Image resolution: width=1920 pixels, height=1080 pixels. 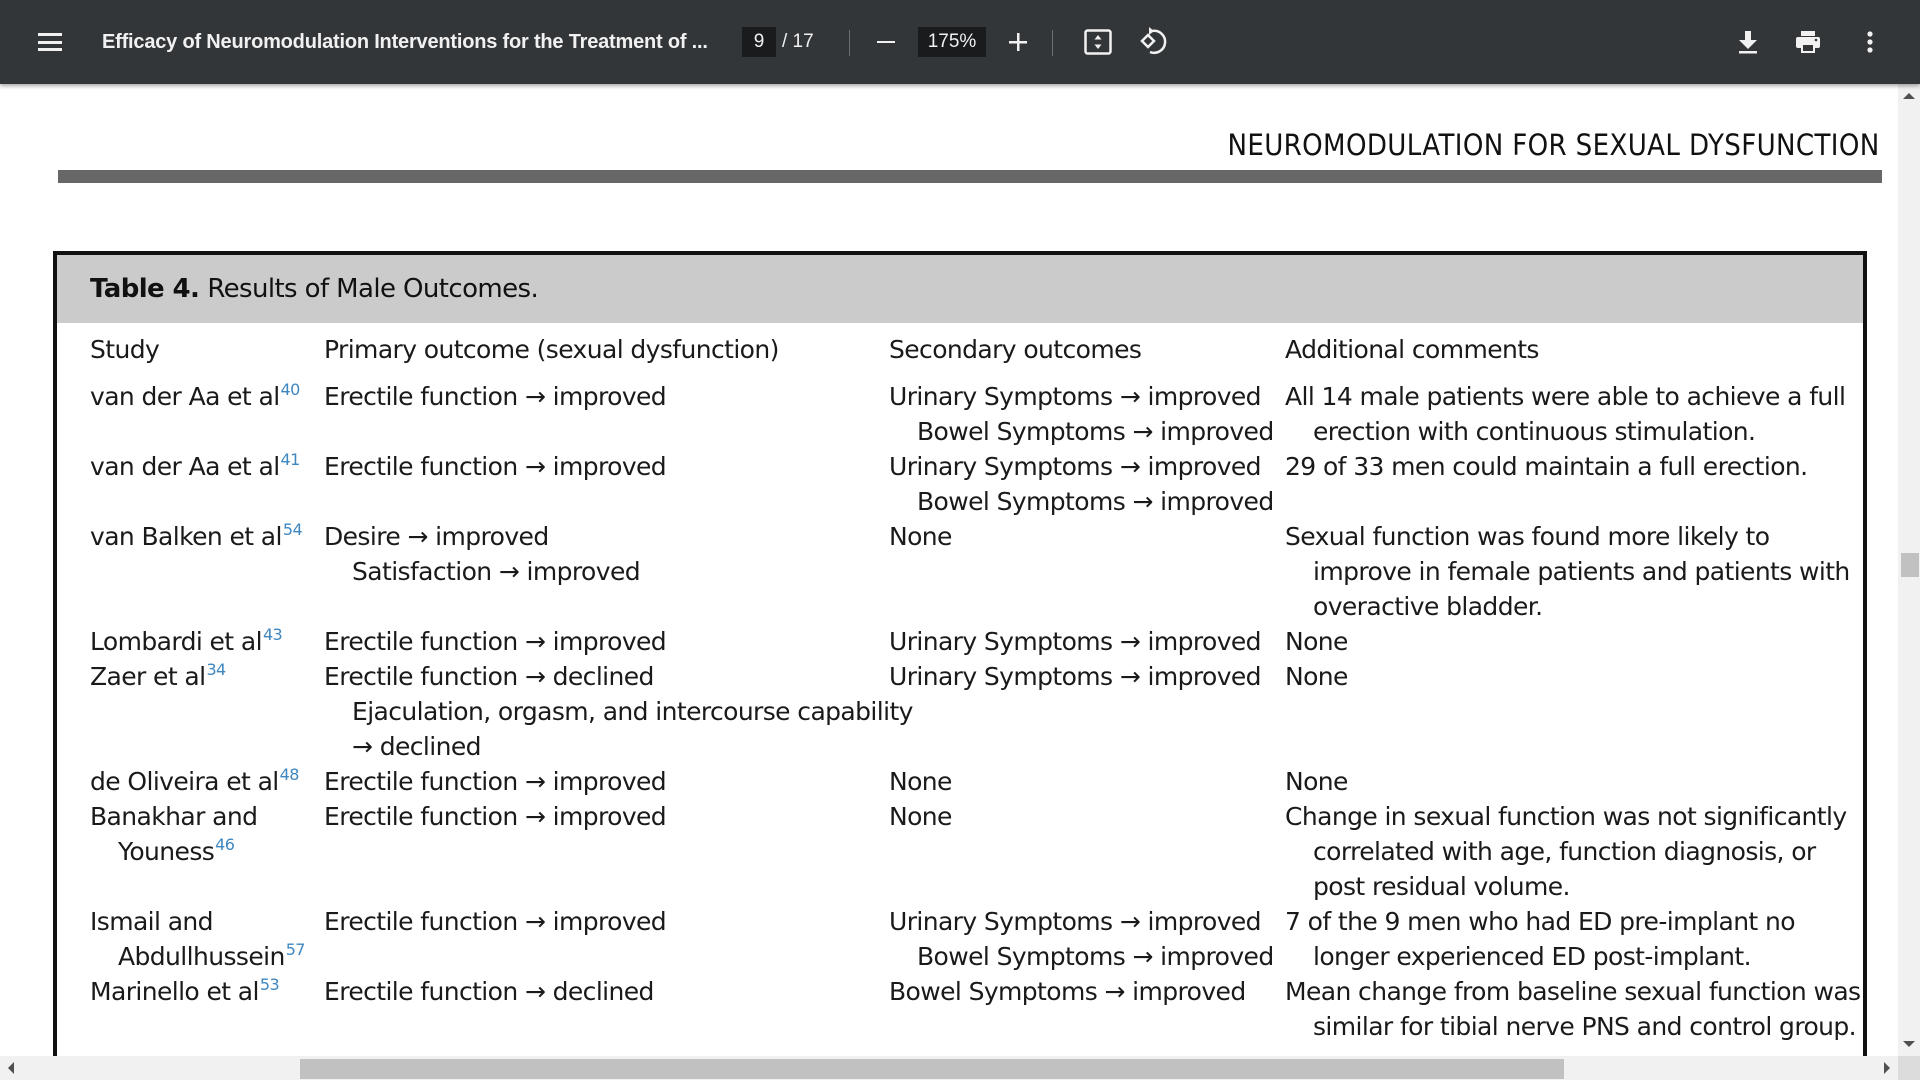 What do you see at coordinates (207, 991) in the screenshot?
I see `cell-line: Marinello et al53` at bounding box center [207, 991].